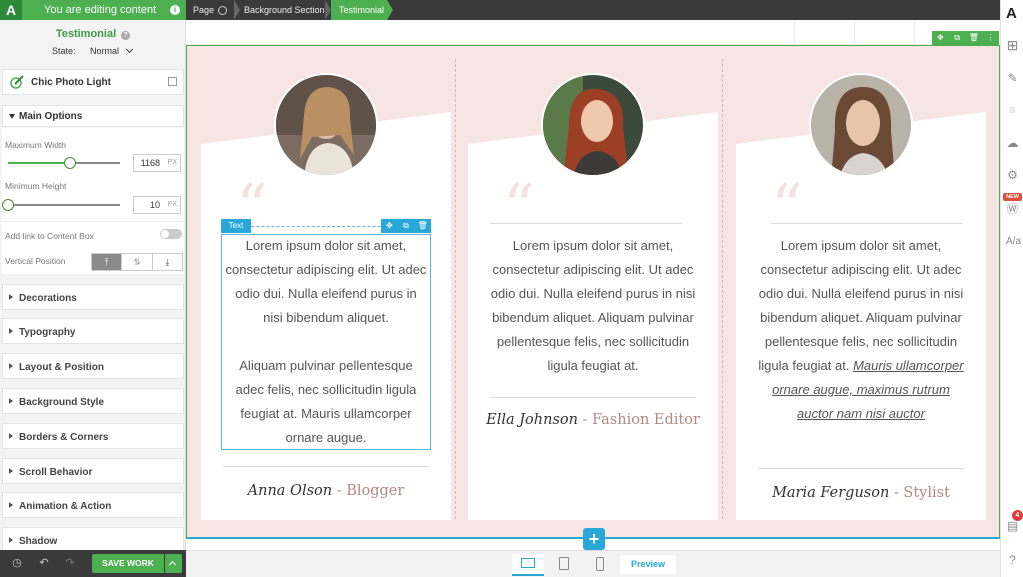 The height and width of the screenshot is (577, 1023). Describe the element at coordinates (1012, 110) in the screenshot. I see `sliders-icon: ≡` at that location.